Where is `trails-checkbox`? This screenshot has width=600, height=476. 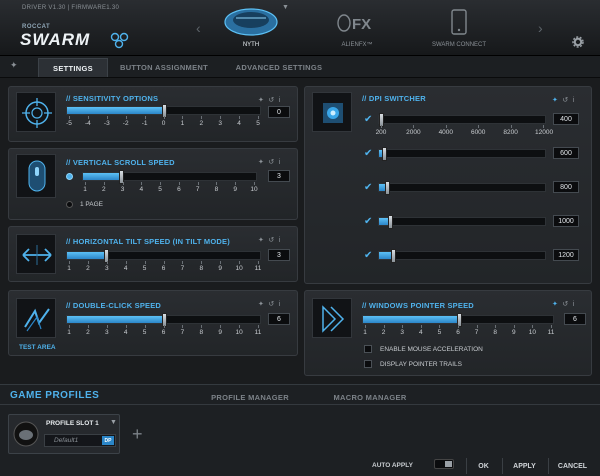
trails-checkbox is located at coordinates (368, 364).